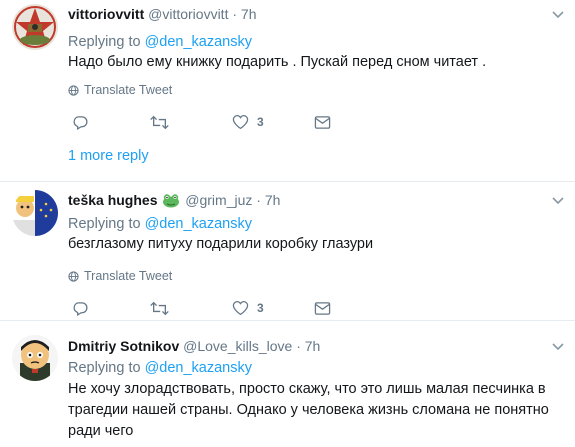 This screenshot has height=447, width=575. Describe the element at coordinates (237, 346) in the screenshot. I see `user-handle: @Love_kills_love` at that location.